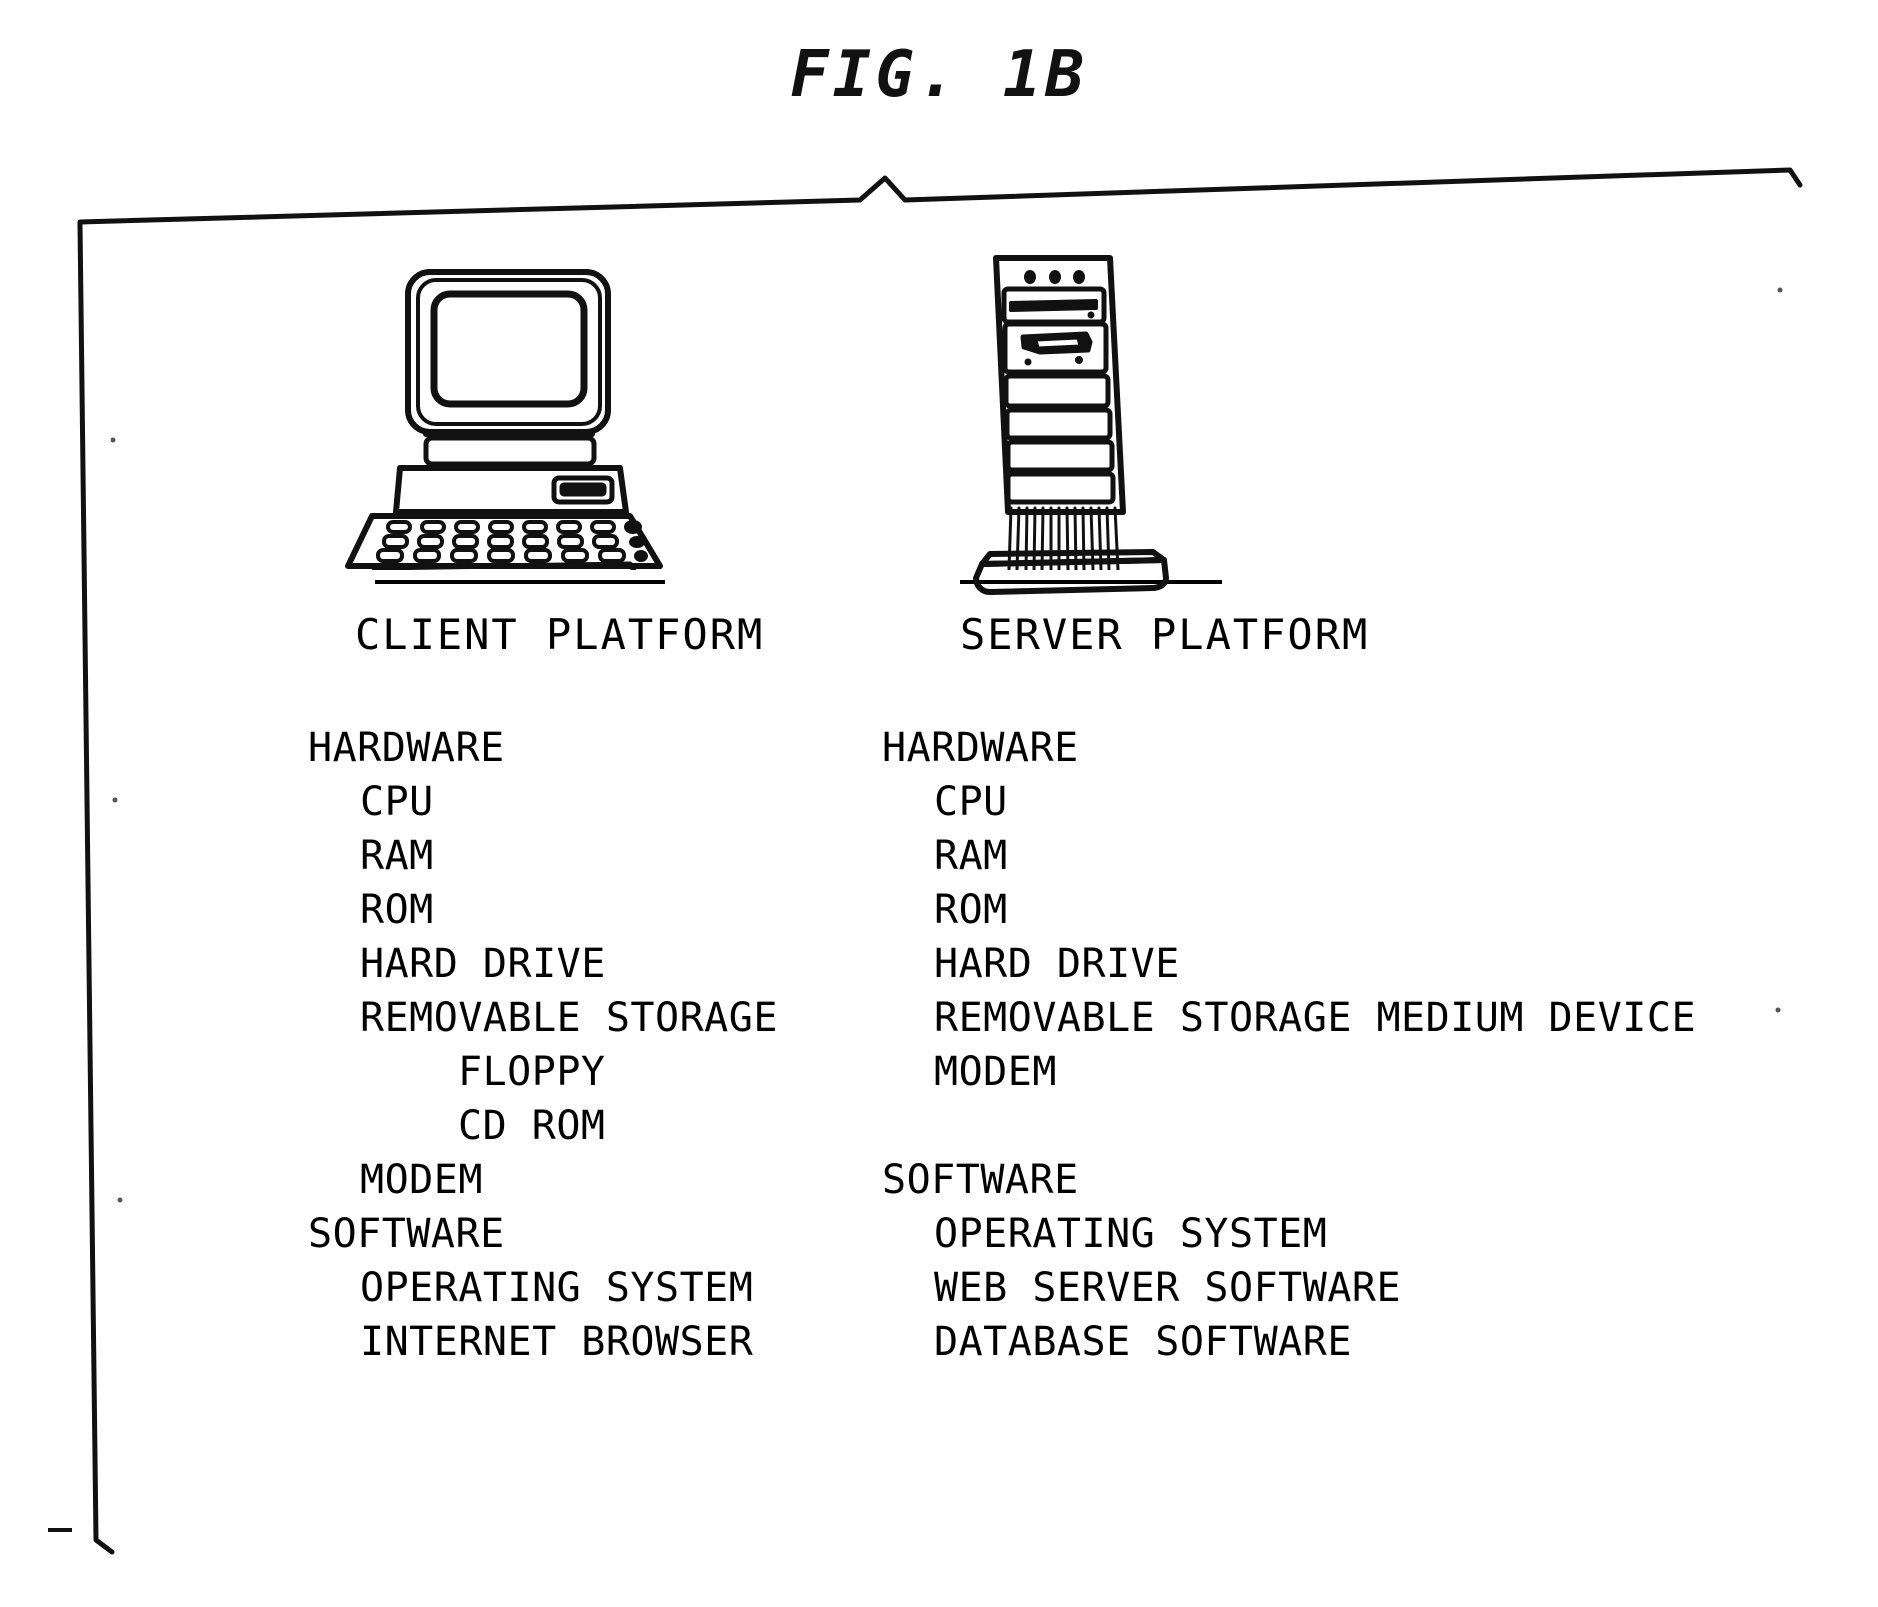 This screenshot has width=1878, height=1607. What do you see at coordinates (557, 1342) in the screenshot?
I see `list-item: INTERNET BROWSER` at bounding box center [557, 1342].